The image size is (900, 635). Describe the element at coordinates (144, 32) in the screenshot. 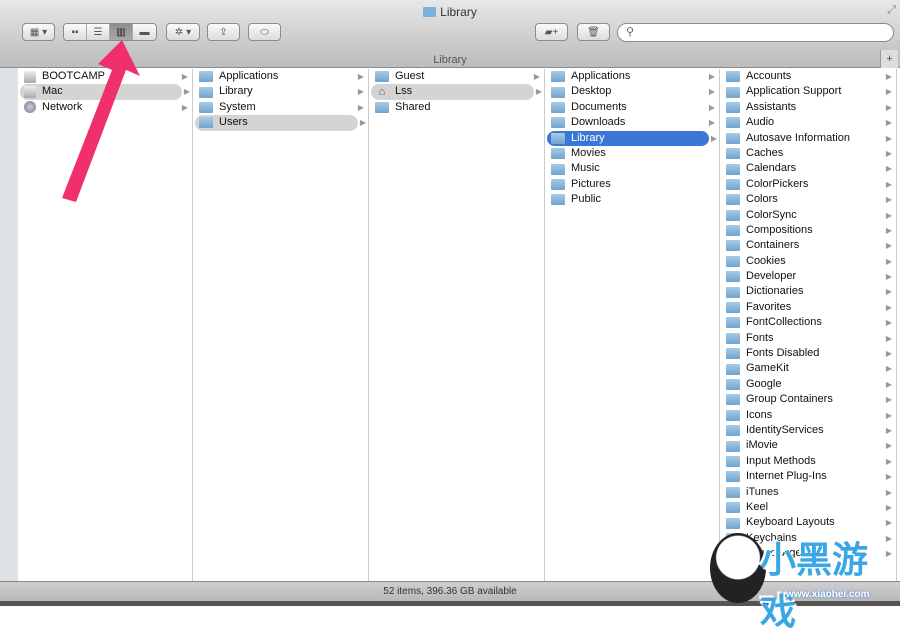

I see `coverflow-view-button: ▬` at that location.